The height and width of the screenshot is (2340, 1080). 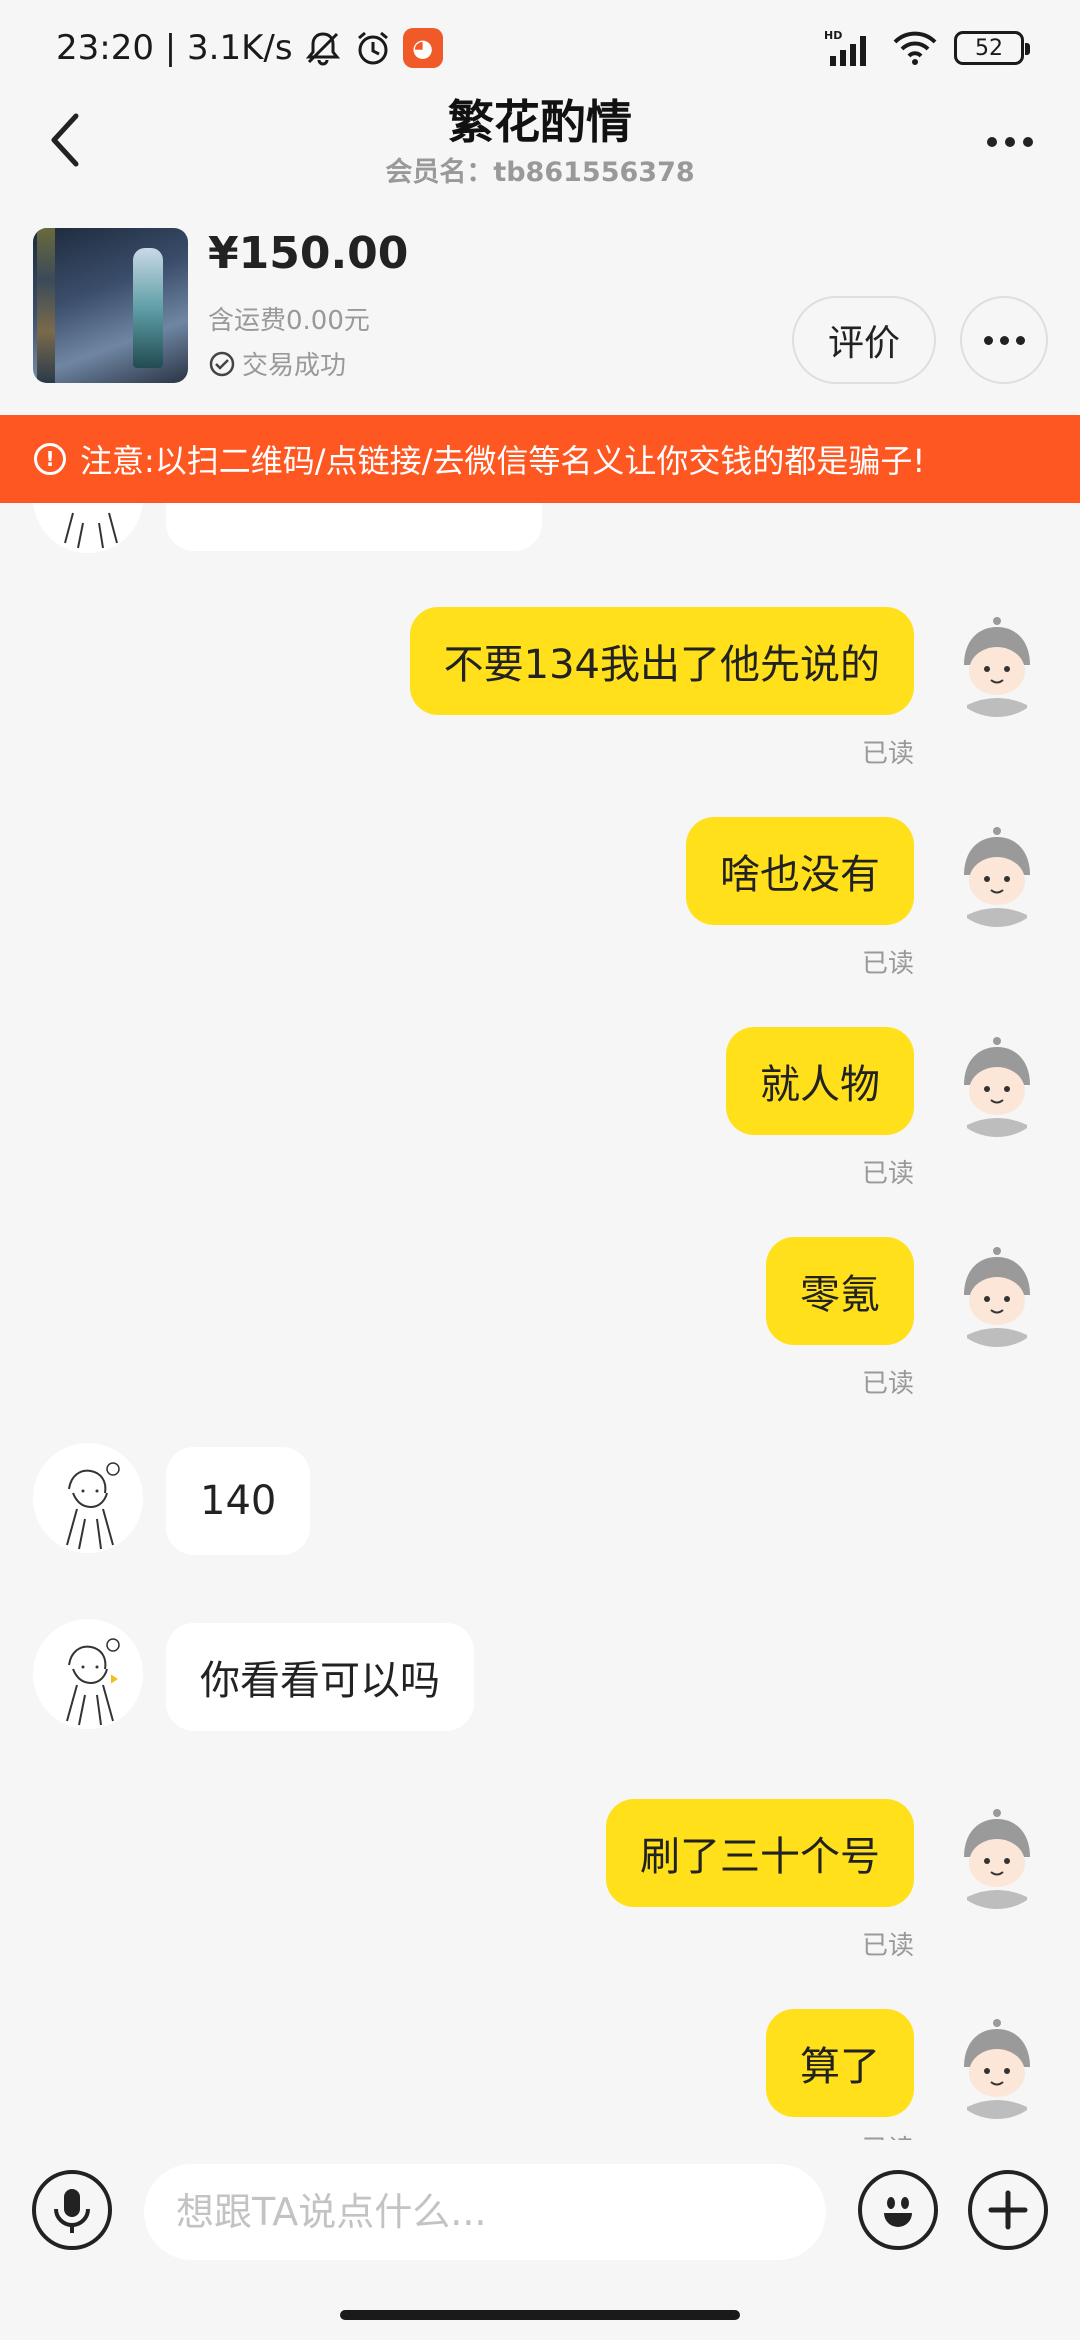 I want to click on deal-status-text: 交易成功, so click(x=294, y=366).